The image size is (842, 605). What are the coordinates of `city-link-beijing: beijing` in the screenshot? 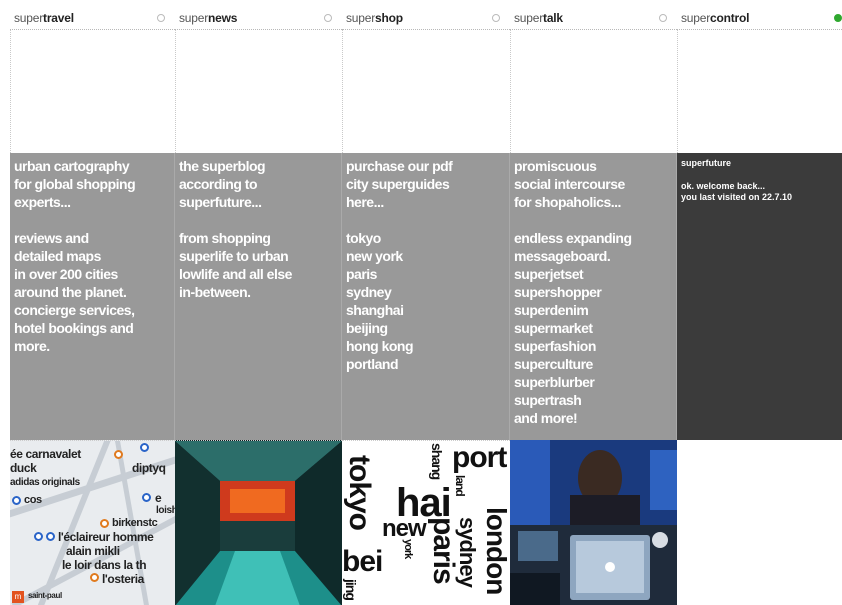 It's located at (426, 328).